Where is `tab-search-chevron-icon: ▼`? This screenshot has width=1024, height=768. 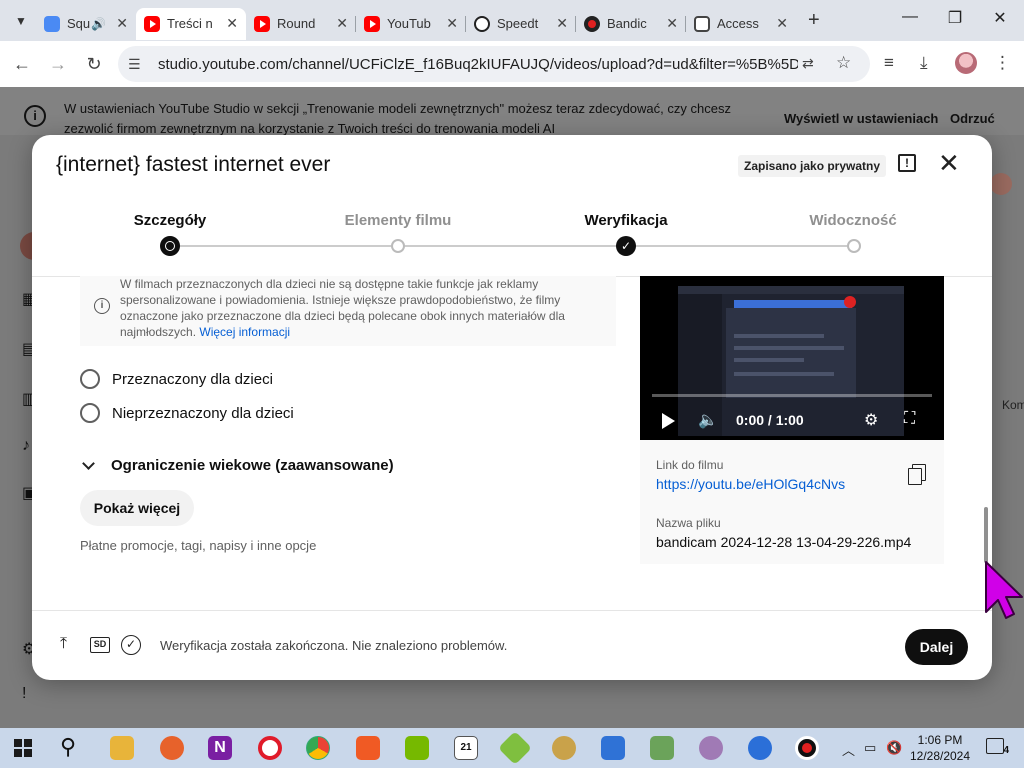 tab-search-chevron-icon: ▼ is located at coordinates (21, 21).